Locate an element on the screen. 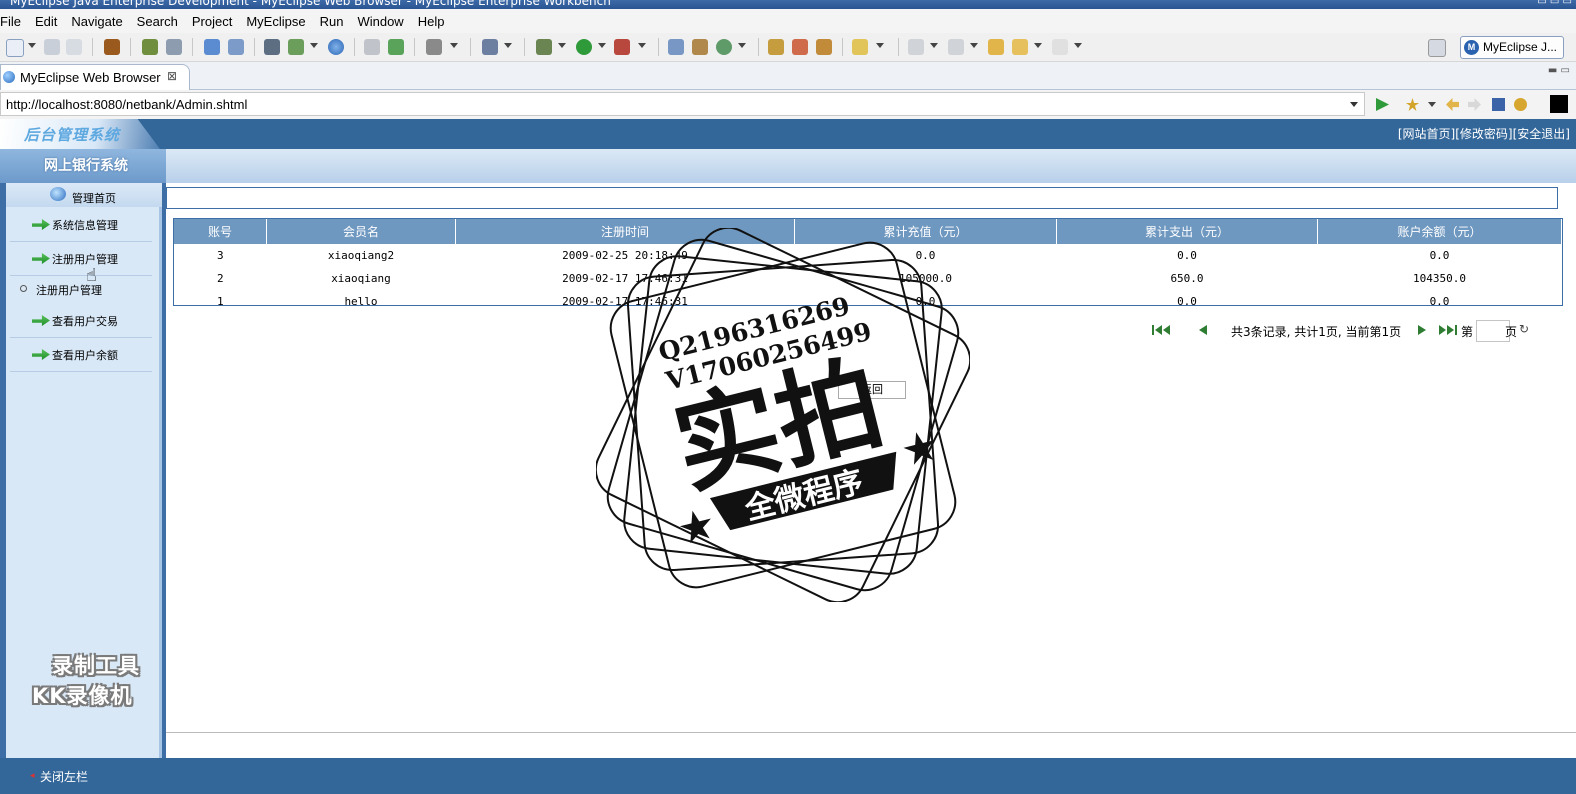 The image size is (1576, 794). go-page-icon: ↻ is located at coordinates (1524, 329).